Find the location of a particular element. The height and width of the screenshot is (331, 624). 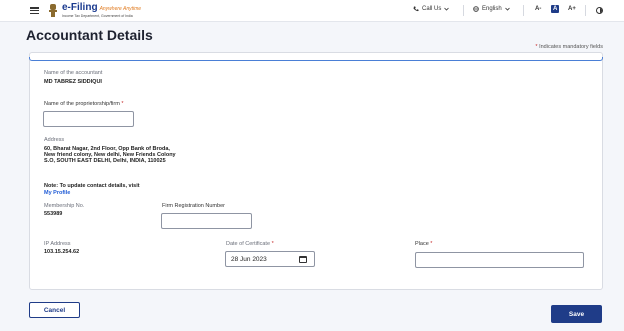

mandatory-fields-note: * Indicates mandatory fields is located at coordinates (569, 47).